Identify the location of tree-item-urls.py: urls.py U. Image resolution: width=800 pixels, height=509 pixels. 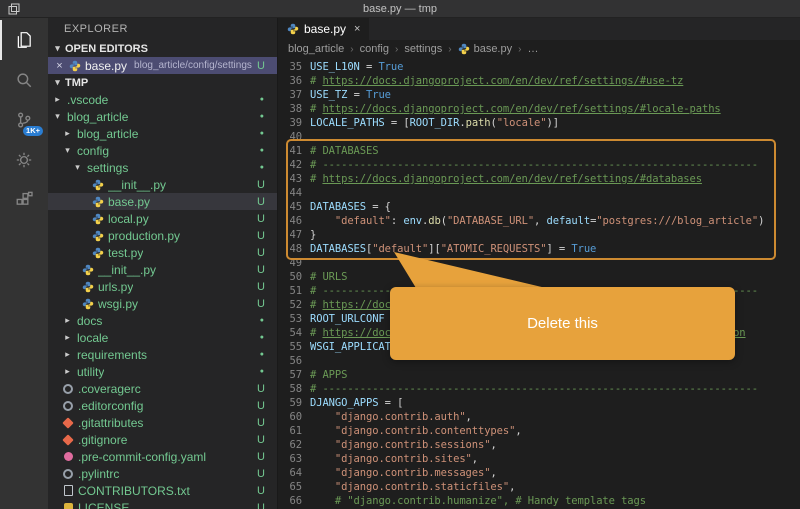
(162, 286).